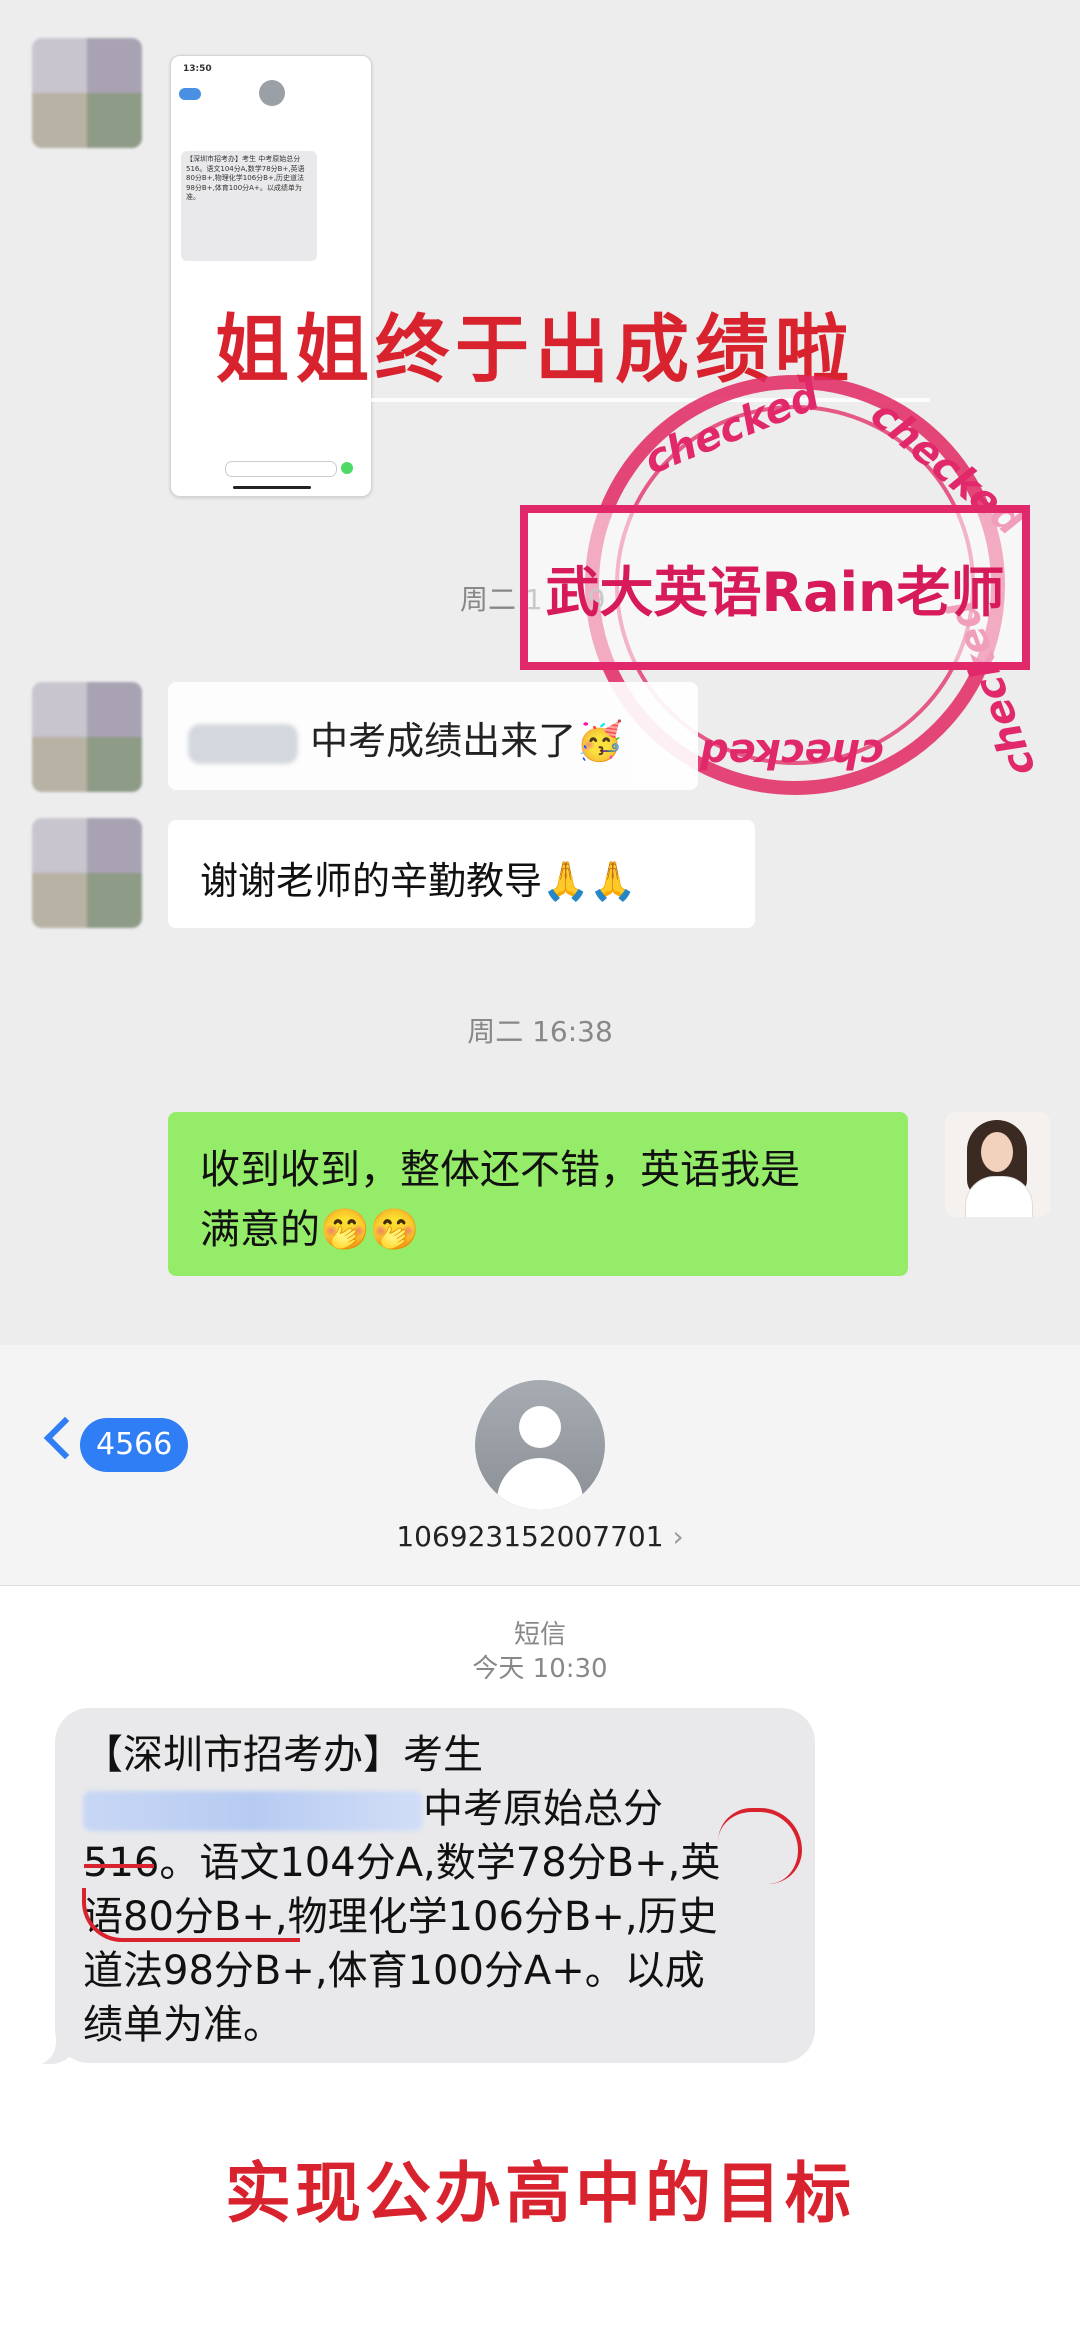 Image resolution: width=1080 pixels, height=2331 pixels. Describe the element at coordinates (775, 592) in the screenshot. I see `stamp-label: 武大英语Rain老师` at that location.